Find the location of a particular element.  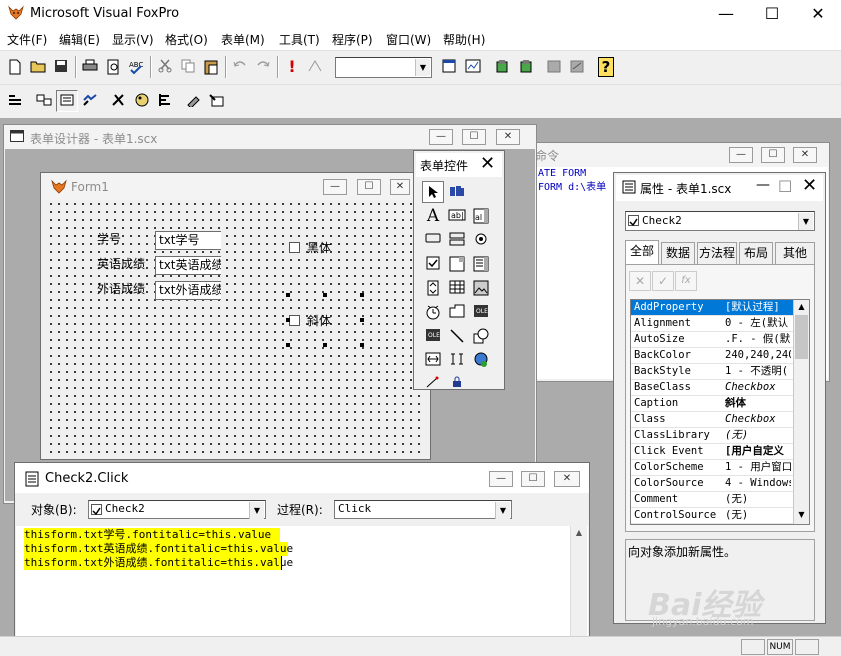

paste-icon is located at coordinates (211, 67).